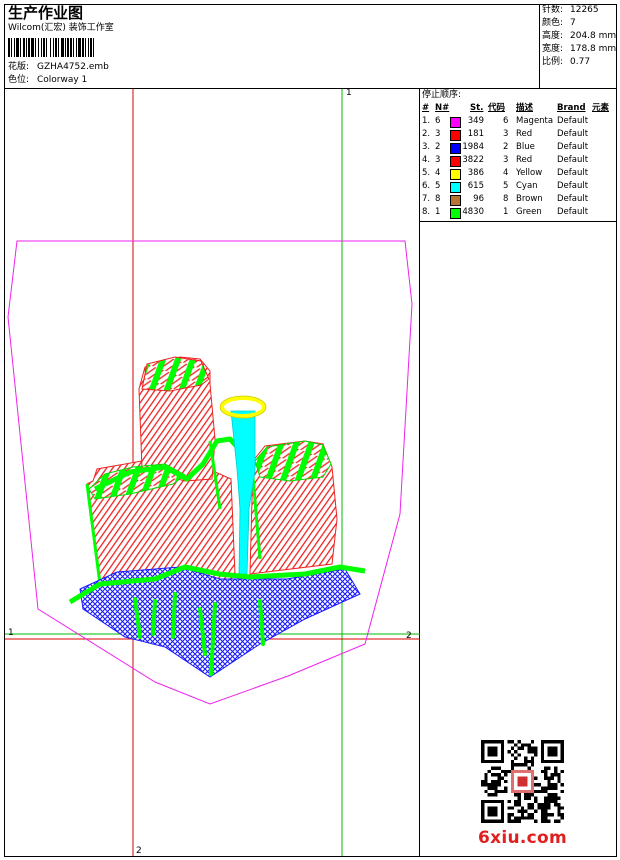  I want to click on stat-value: 0.77, so click(580, 62).